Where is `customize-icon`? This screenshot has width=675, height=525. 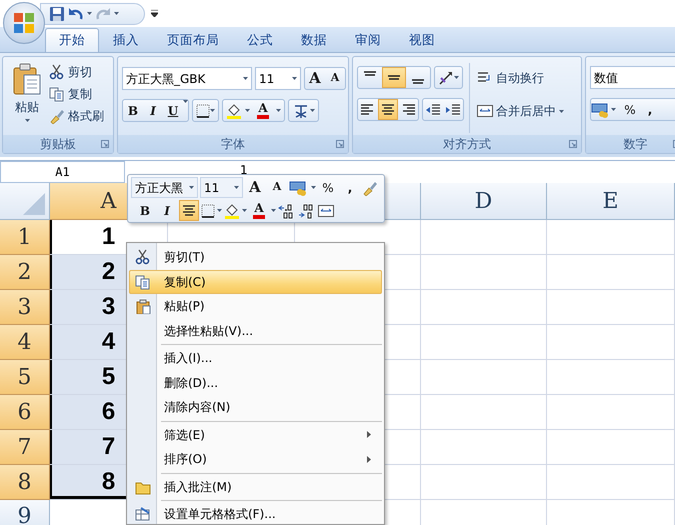
customize-icon is located at coordinates (154, 13).